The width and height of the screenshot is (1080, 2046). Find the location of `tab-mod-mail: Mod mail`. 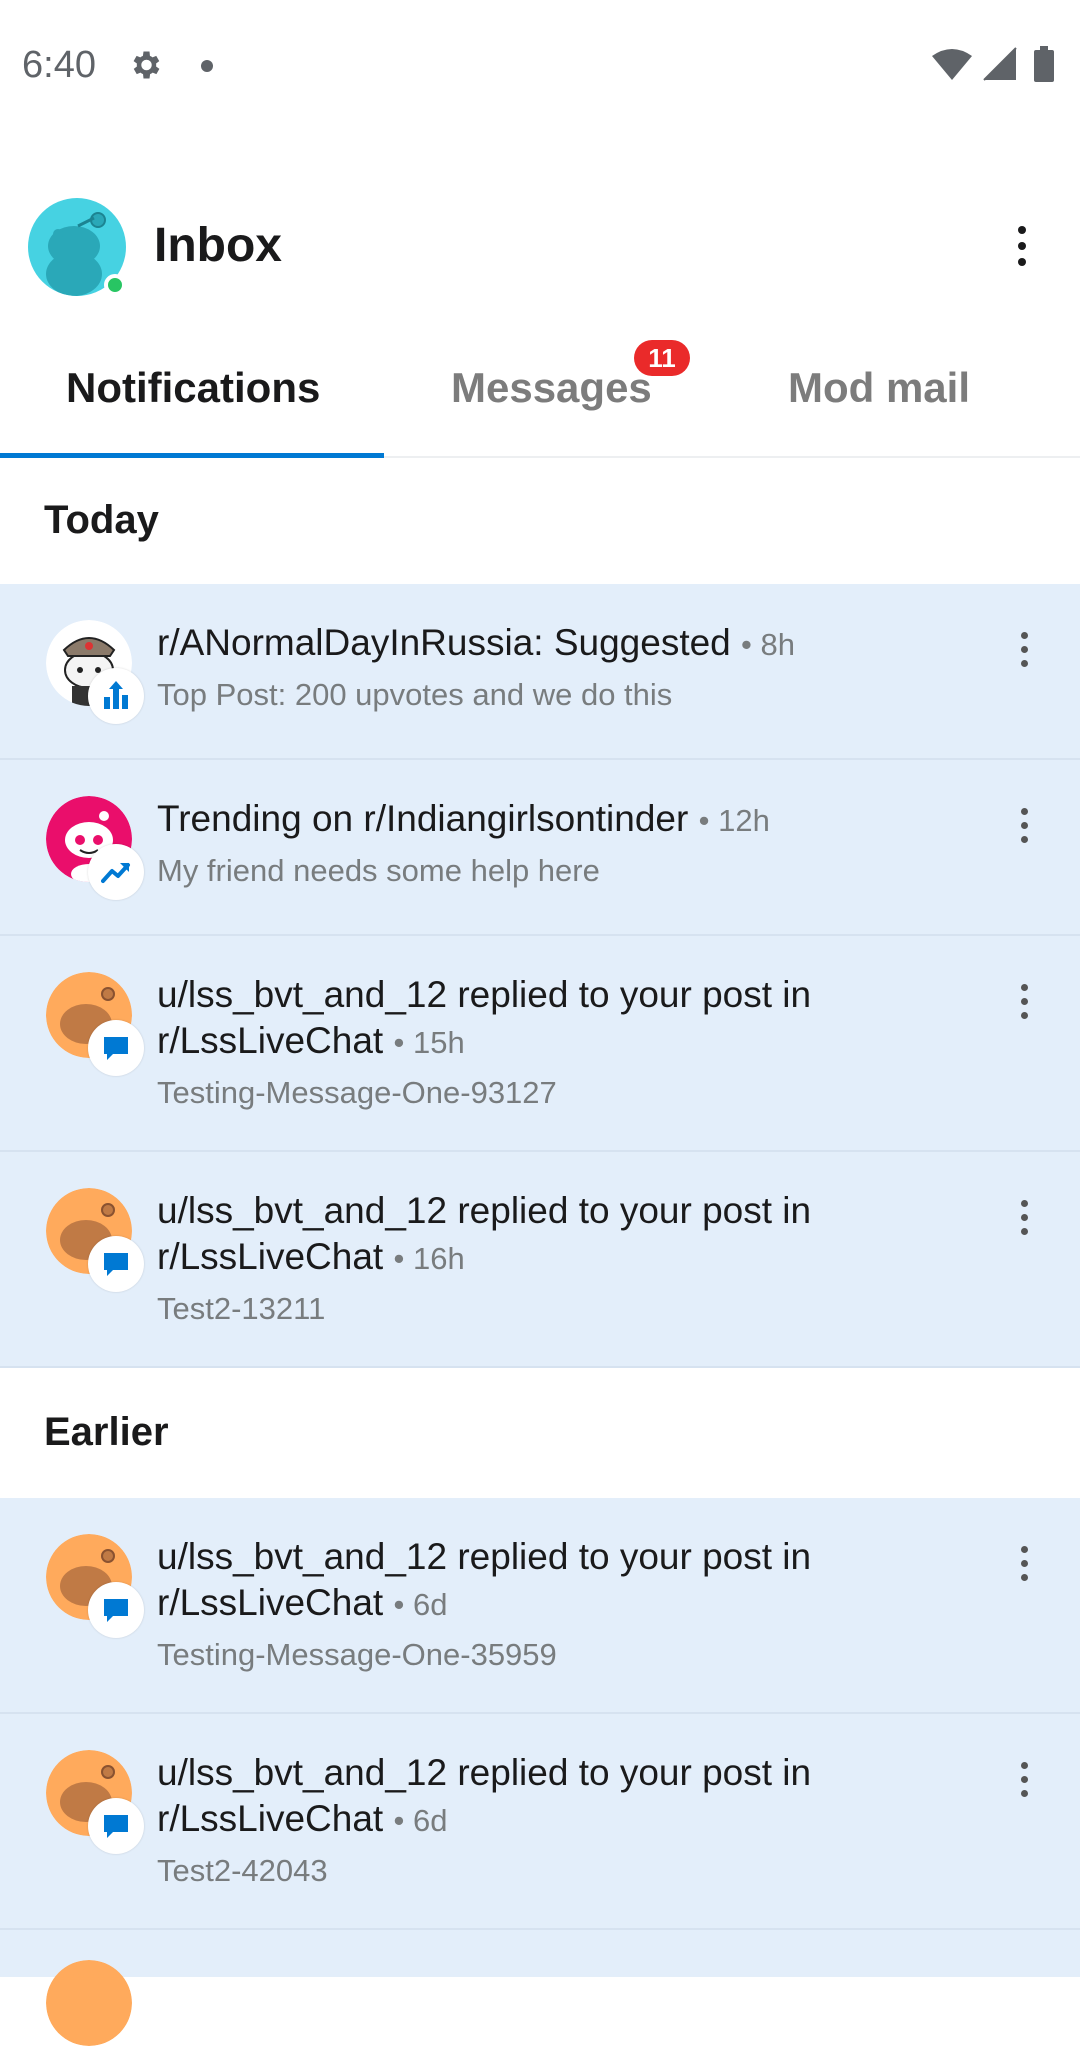

tab-mod-mail: Mod mail is located at coordinates (879, 388).